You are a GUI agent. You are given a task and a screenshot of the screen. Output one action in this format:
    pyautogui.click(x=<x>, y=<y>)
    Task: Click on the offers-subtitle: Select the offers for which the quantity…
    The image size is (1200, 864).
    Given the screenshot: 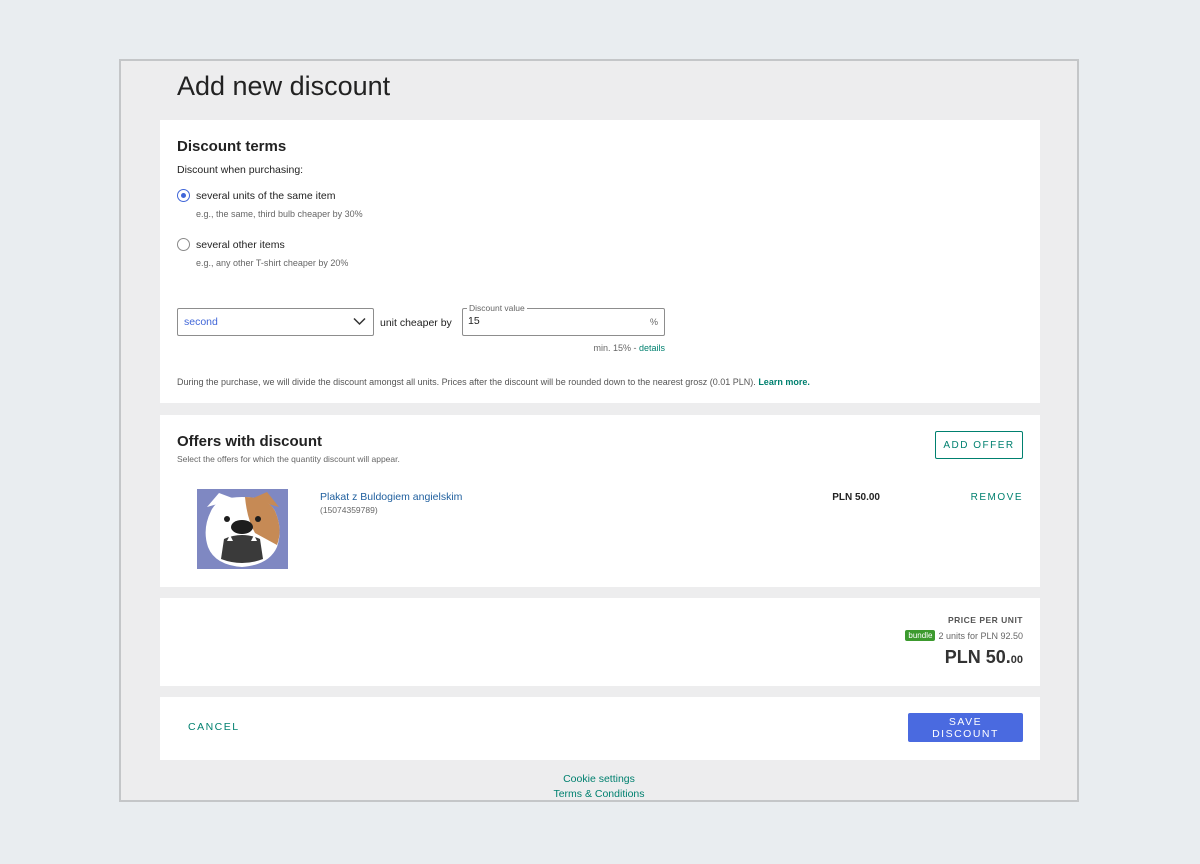 What is the action you would take?
    pyautogui.click(x=288, y=459)
    